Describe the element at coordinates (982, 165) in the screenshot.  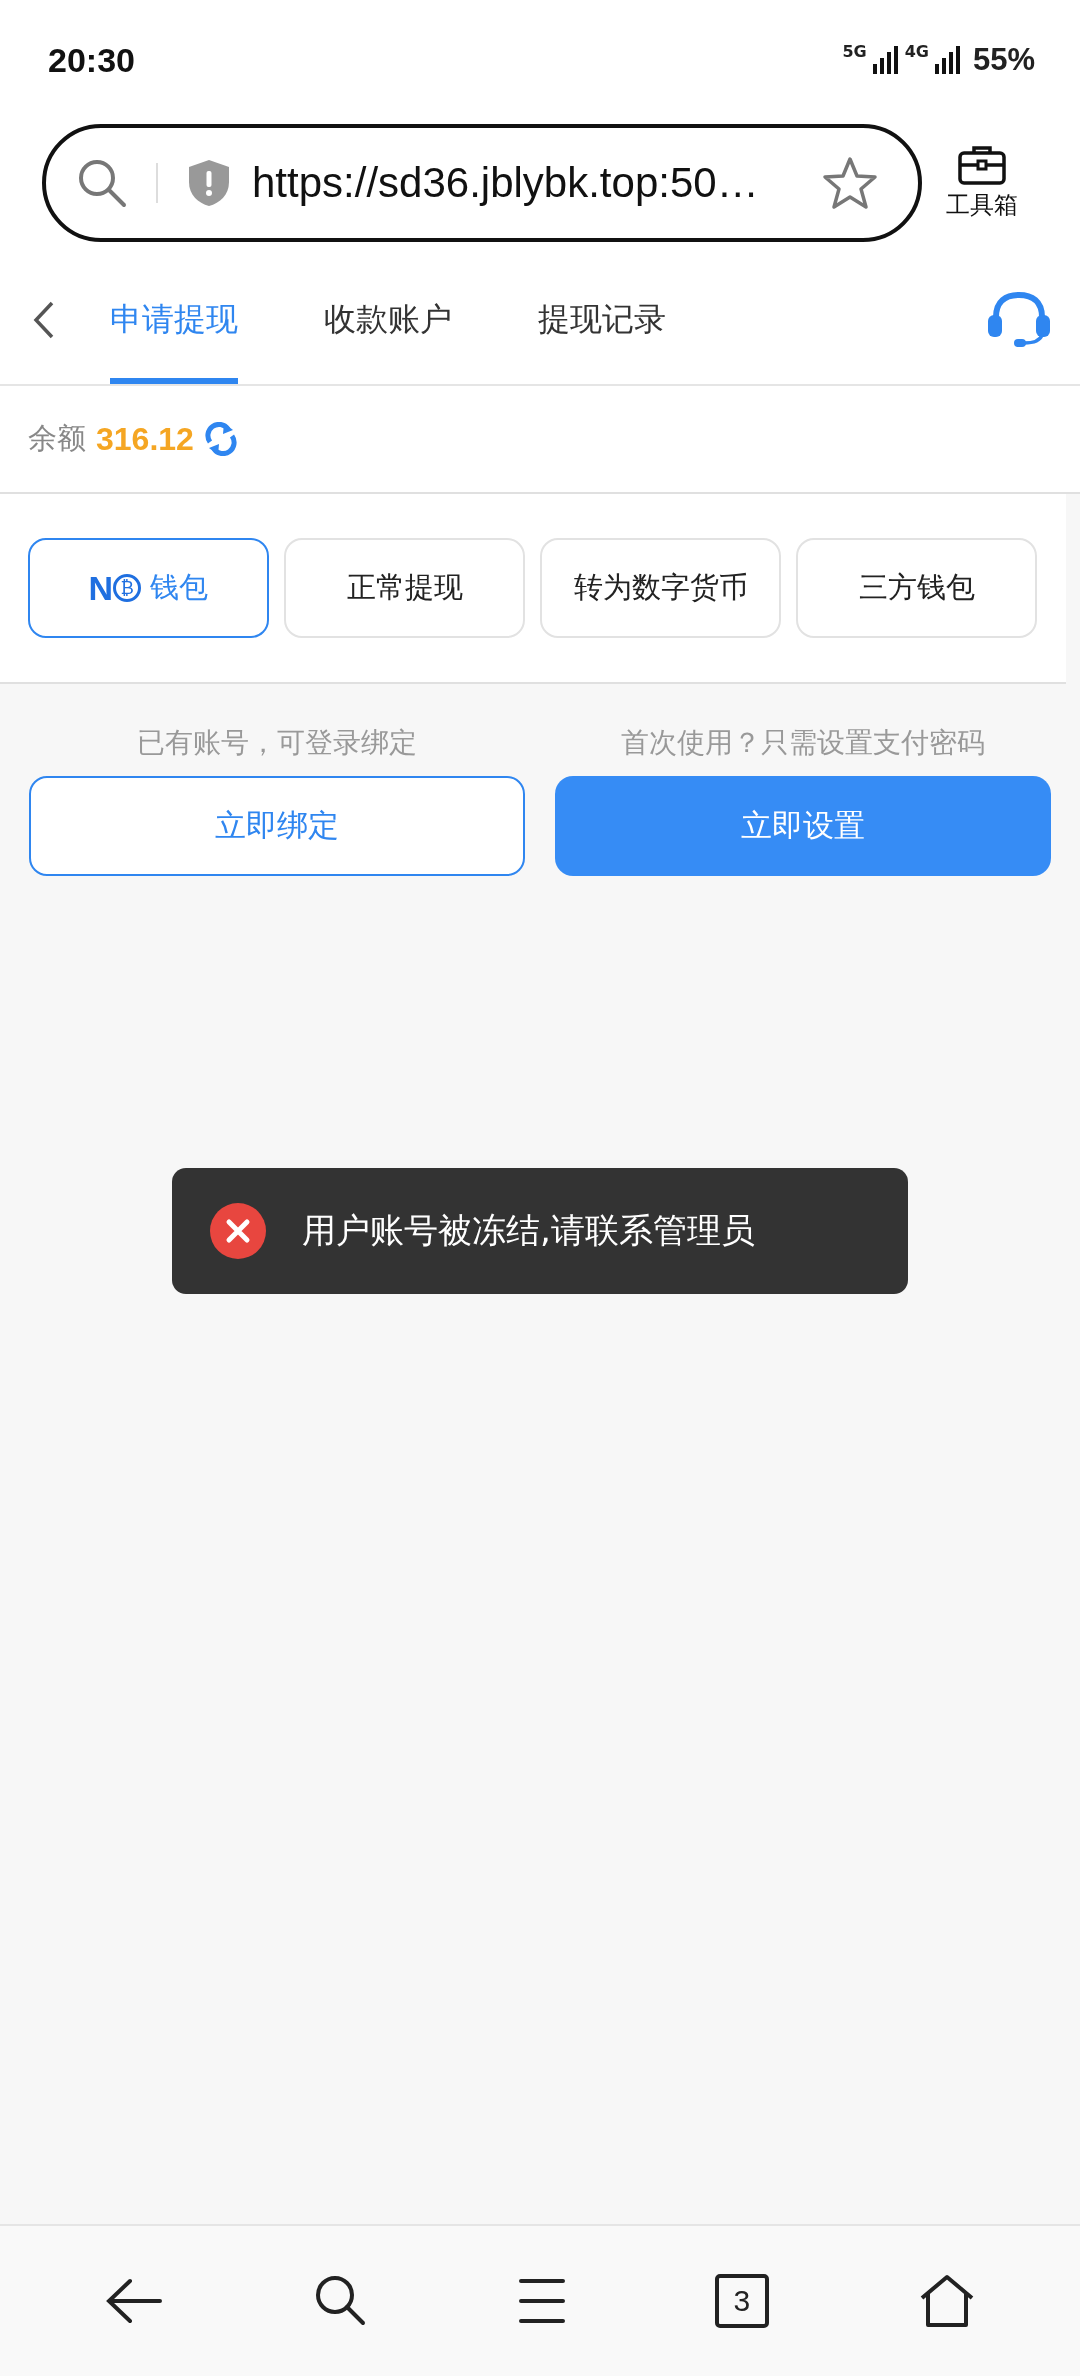
I see `briefcase-icon` at that location.